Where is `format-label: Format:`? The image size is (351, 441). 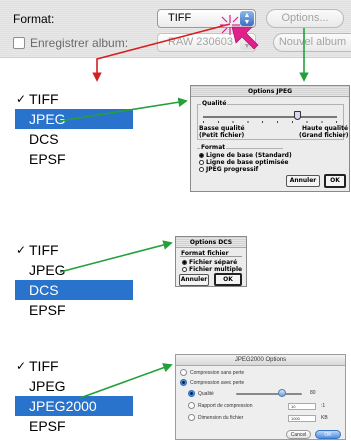
format-label: Format: is located at coordinates (34, 19).